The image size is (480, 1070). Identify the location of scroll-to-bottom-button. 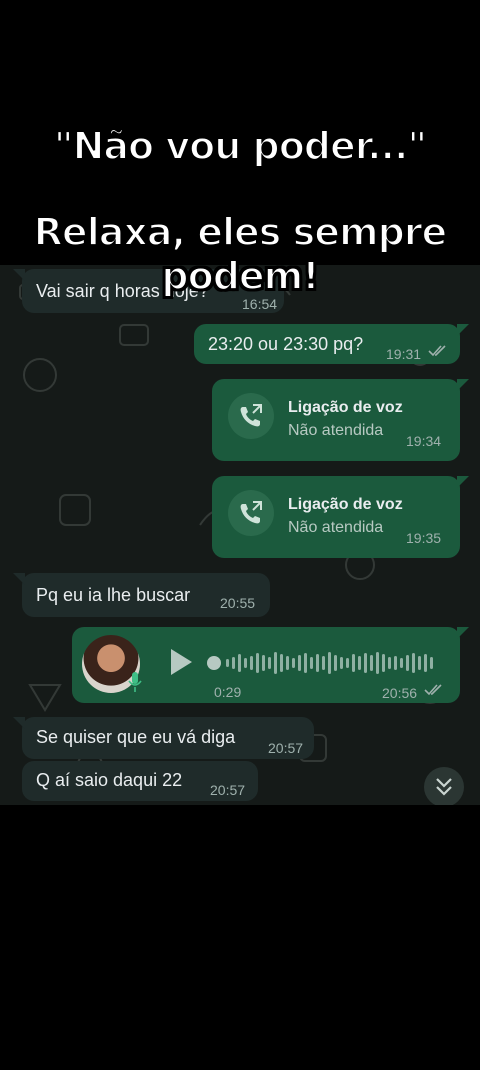
(444, 786).